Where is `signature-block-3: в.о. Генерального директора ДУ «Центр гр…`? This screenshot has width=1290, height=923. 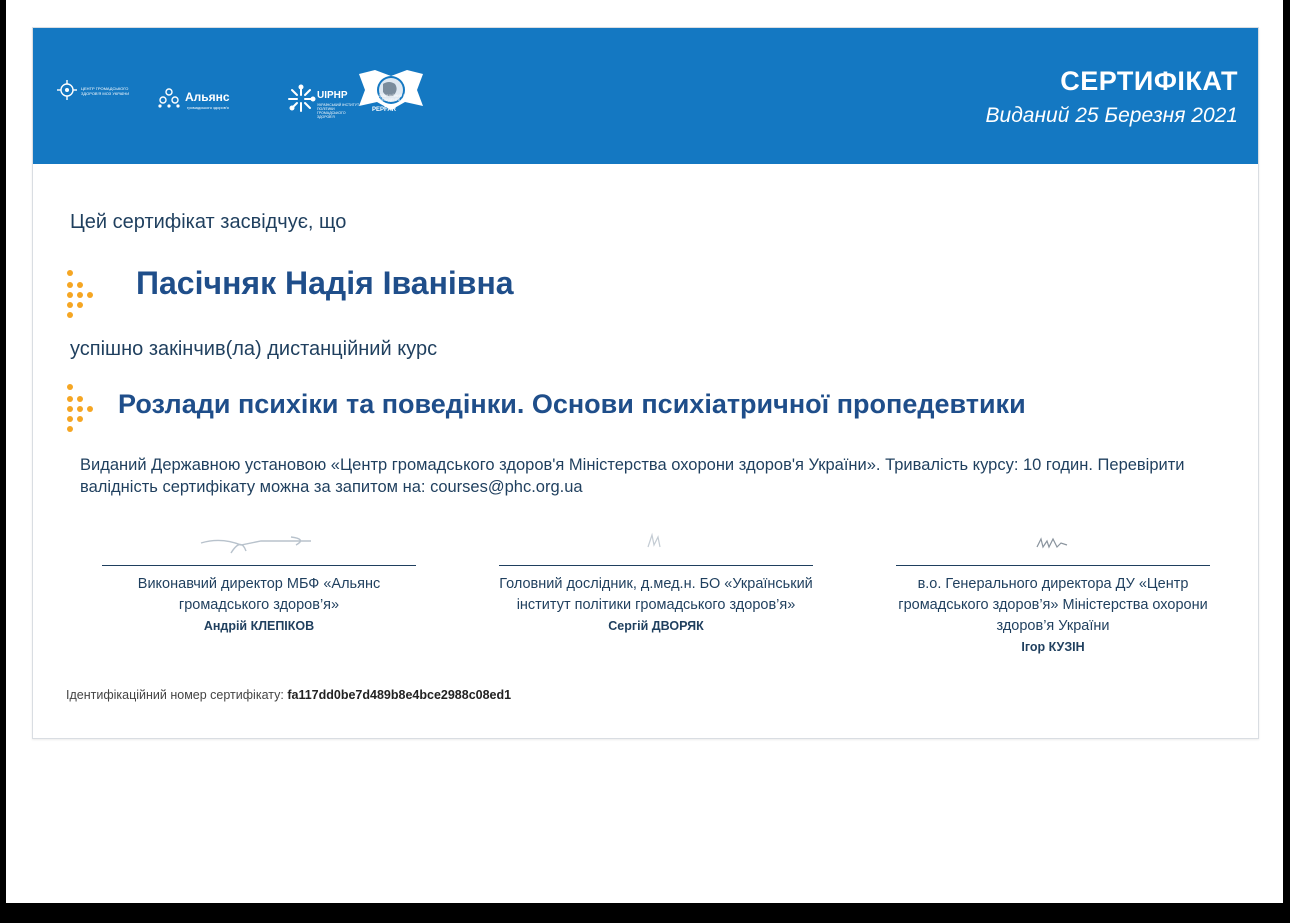 signature-block-3: в.о. Генерального директора ДУ «Центр гр… is located at coordinates (1053, 590).